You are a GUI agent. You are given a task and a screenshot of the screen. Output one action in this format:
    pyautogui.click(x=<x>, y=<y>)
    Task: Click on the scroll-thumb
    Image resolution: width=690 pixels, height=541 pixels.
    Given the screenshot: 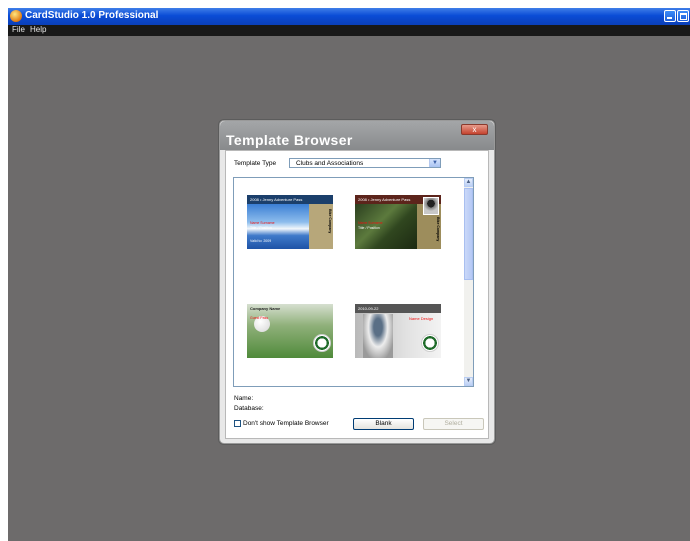 What is the action you would take?
    pyautogui.click(x=468, y=234)
    